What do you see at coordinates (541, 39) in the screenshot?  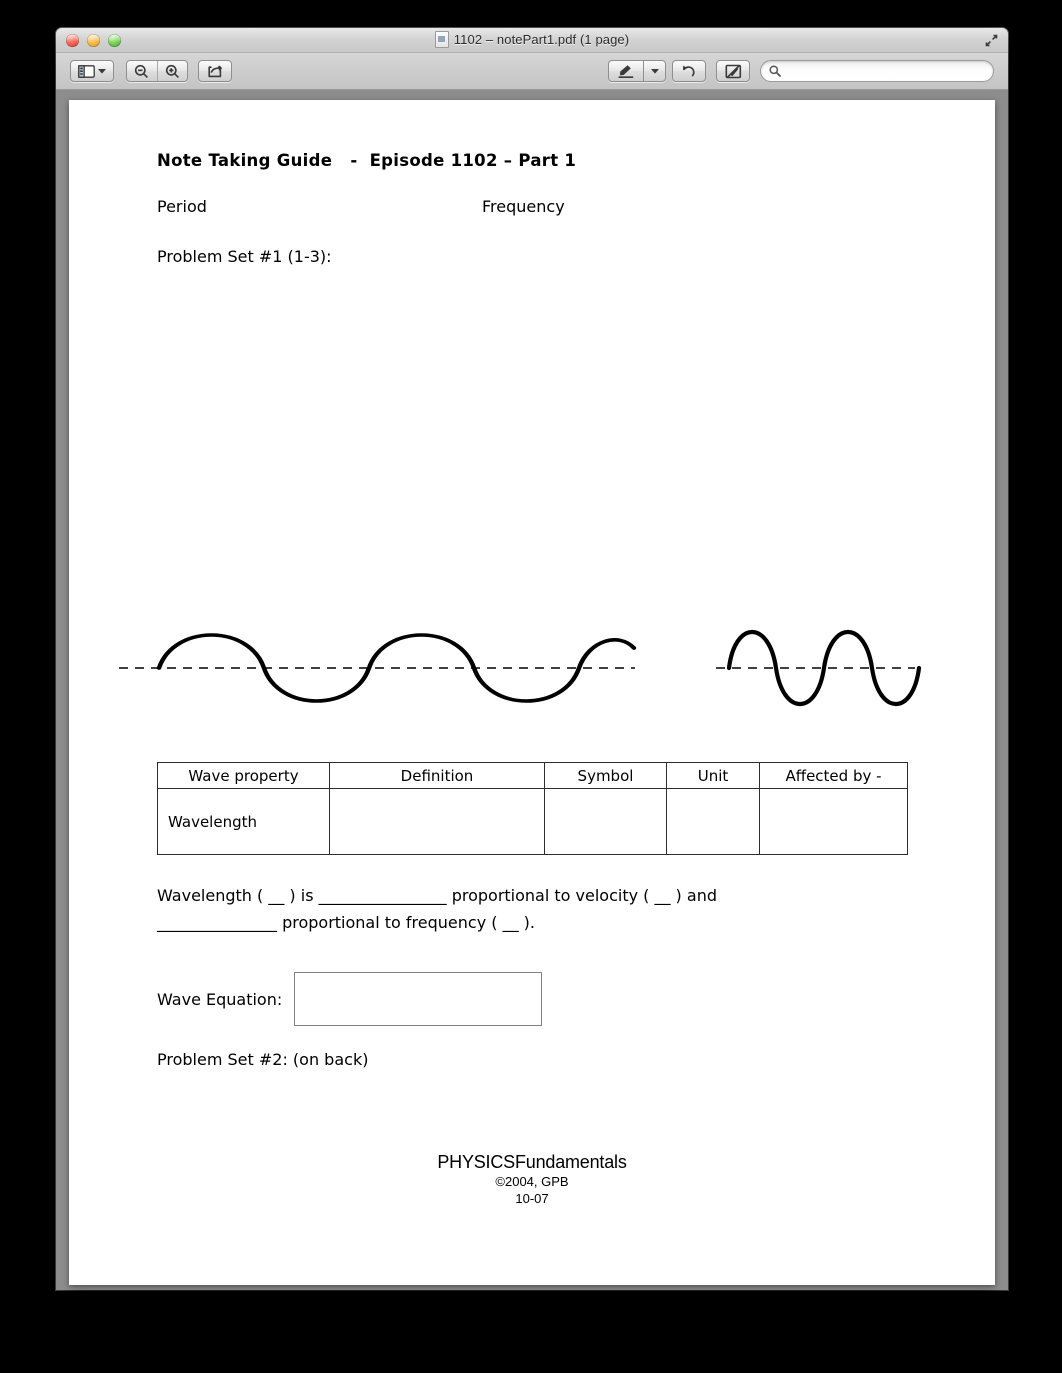 I see `window-title-text: 1102 – notePart1.pdf (1 page)` at bounding box center [541, 39].